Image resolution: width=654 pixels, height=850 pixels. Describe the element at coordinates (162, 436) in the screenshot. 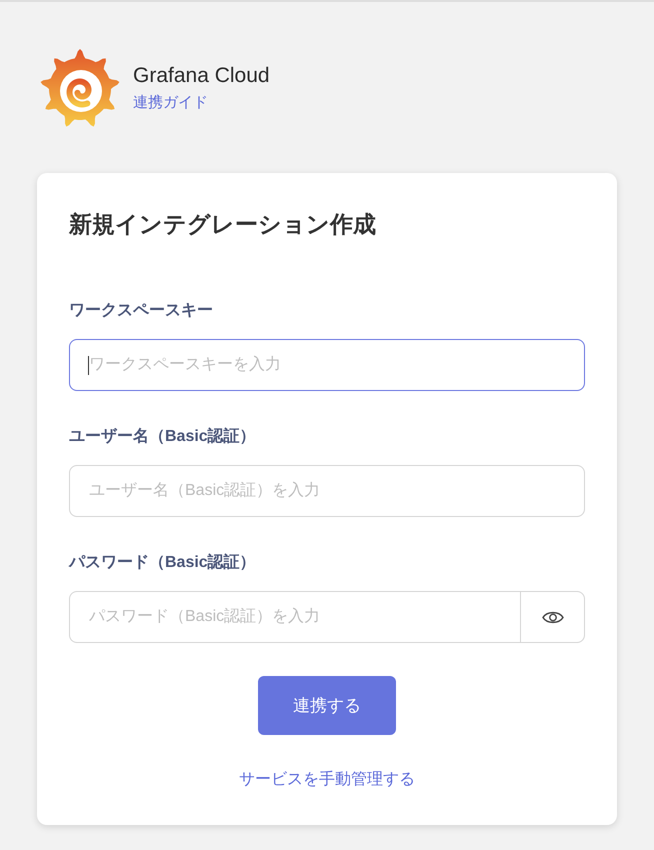

I see `field-label: ユーザー名（Basic認証）` at that location.